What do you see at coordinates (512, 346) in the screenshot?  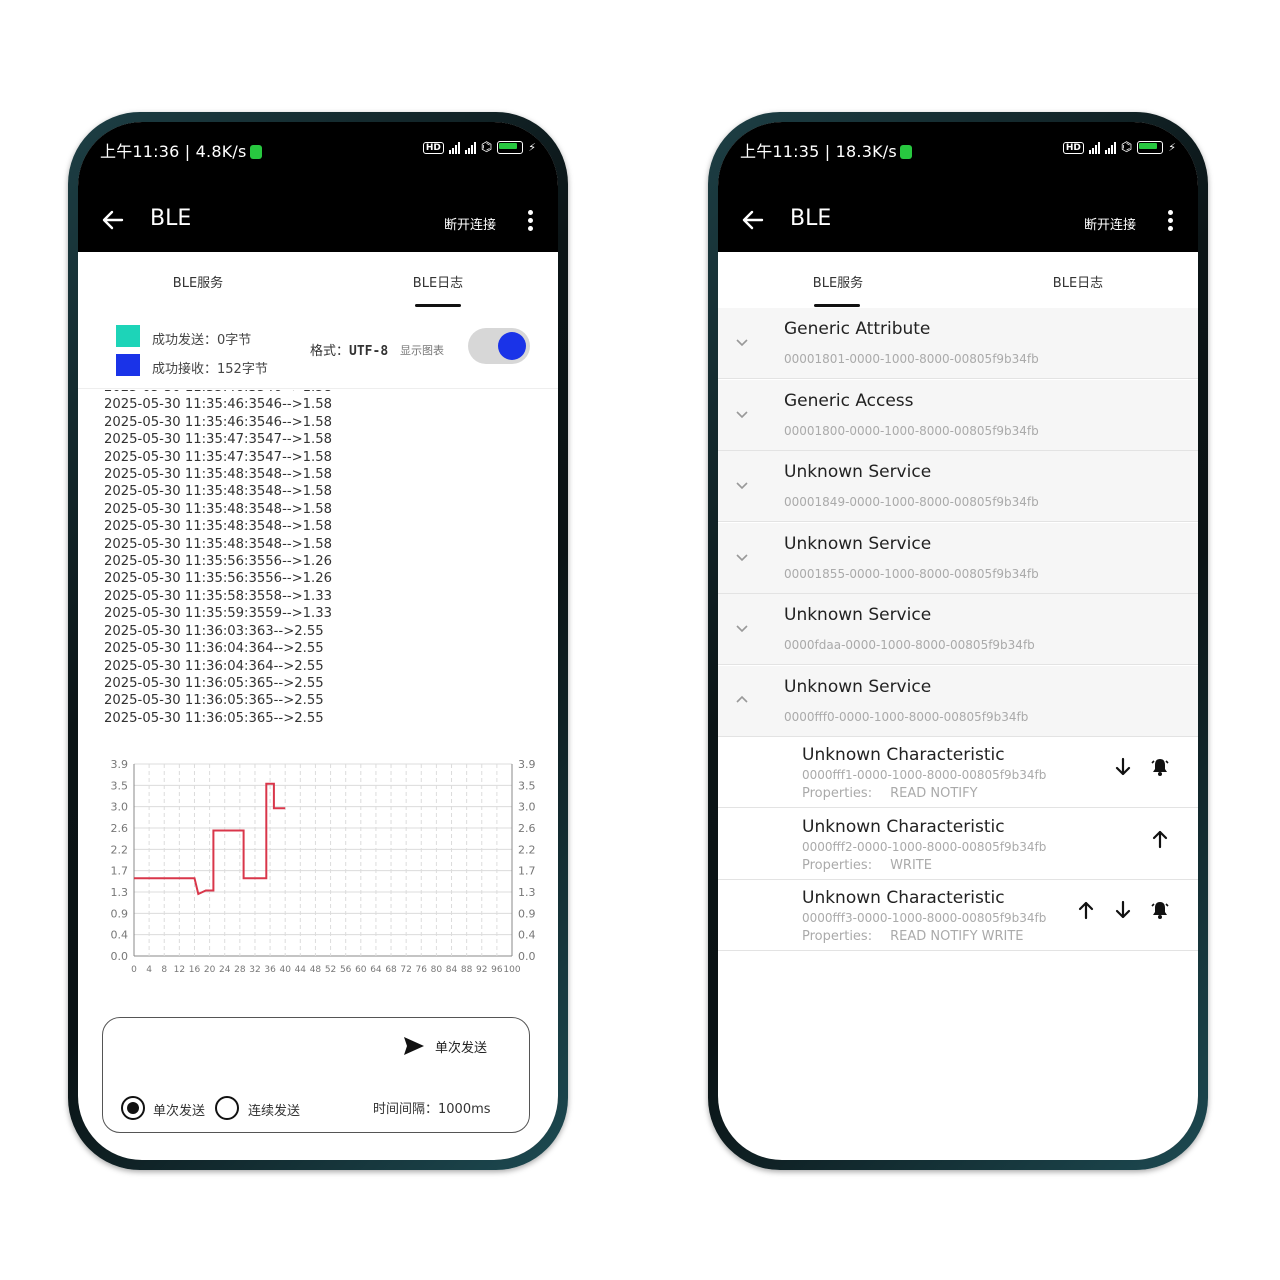 I see `toggle-knob` at bounding box center [512, 346].